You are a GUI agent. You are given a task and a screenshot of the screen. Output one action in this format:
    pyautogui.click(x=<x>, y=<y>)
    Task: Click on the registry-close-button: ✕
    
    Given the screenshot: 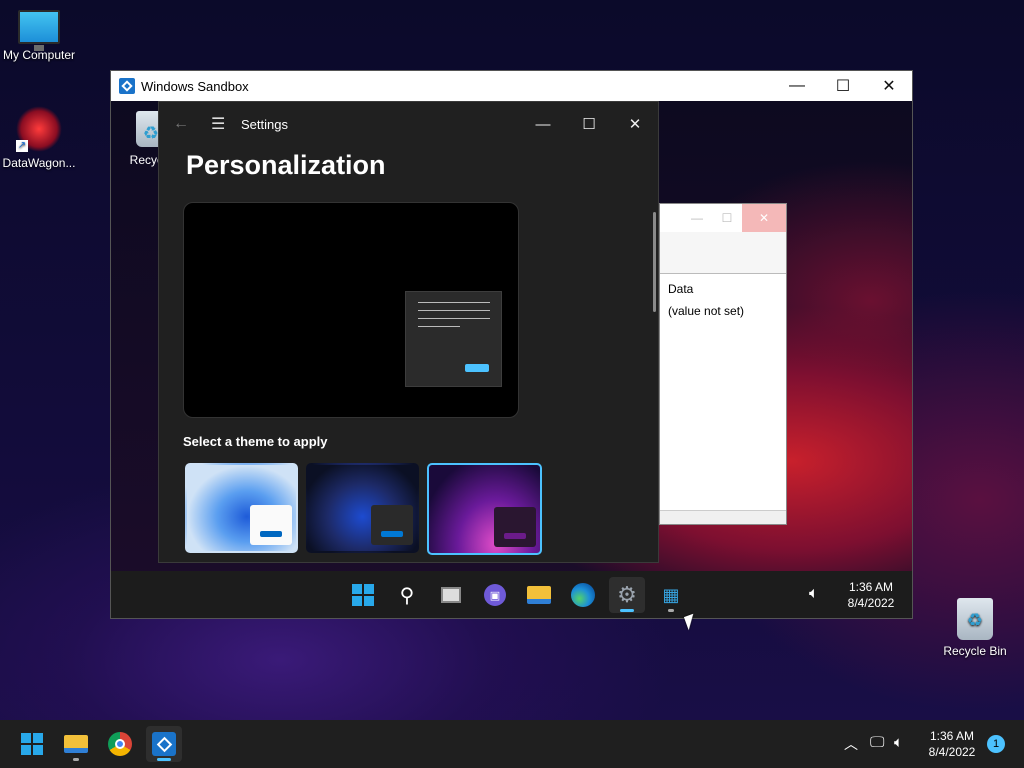 What is the action you would take?
    pyautogui.click(x=764, y=218)
    